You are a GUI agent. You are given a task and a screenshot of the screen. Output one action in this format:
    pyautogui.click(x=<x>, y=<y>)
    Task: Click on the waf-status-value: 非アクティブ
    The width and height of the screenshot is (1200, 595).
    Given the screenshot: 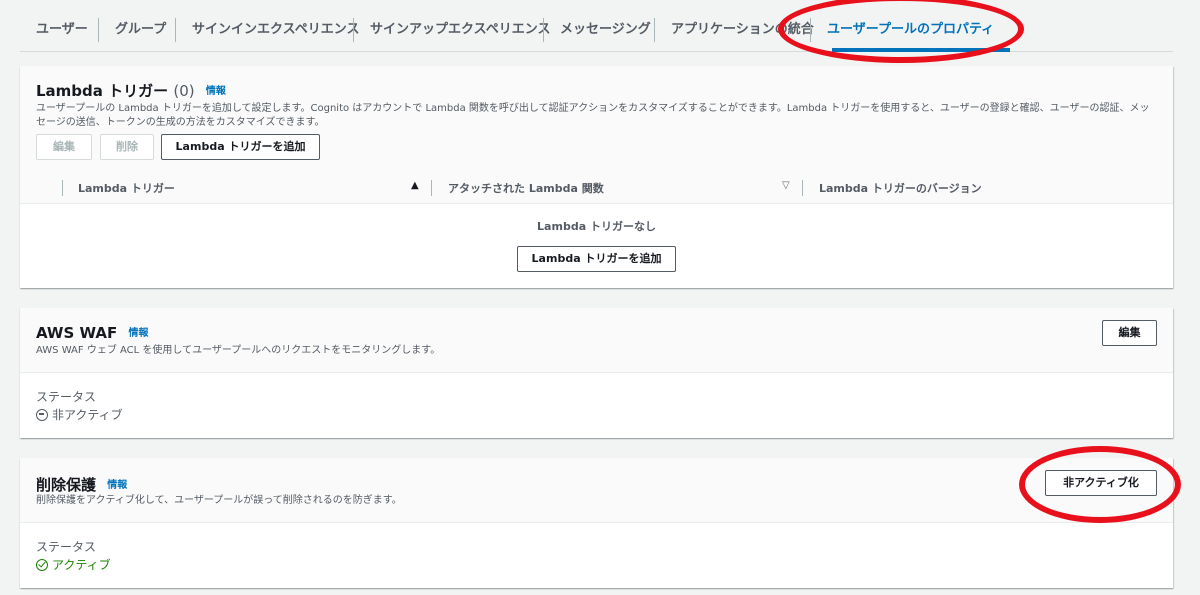 What is the action you would take?
    pyautogui.click(x=79, y=414)
    